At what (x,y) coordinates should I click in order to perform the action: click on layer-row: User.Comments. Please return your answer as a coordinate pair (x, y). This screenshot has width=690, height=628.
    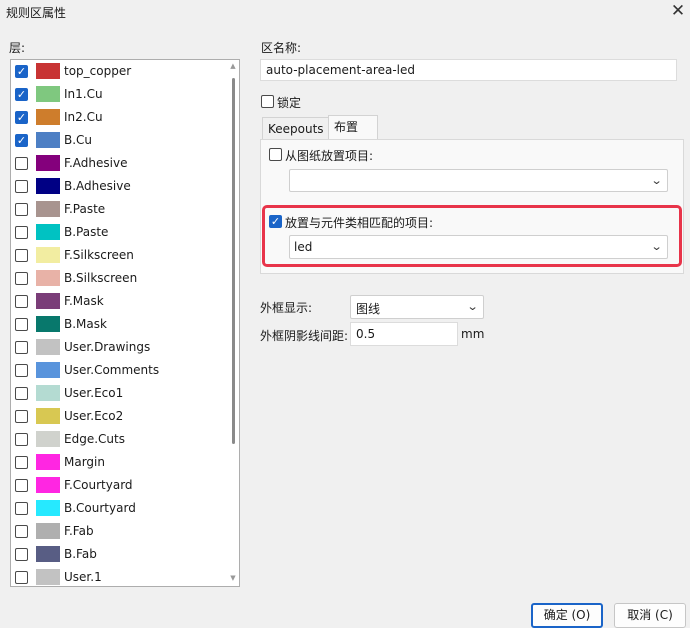
    Looking at the image, I should click on (120, 370).